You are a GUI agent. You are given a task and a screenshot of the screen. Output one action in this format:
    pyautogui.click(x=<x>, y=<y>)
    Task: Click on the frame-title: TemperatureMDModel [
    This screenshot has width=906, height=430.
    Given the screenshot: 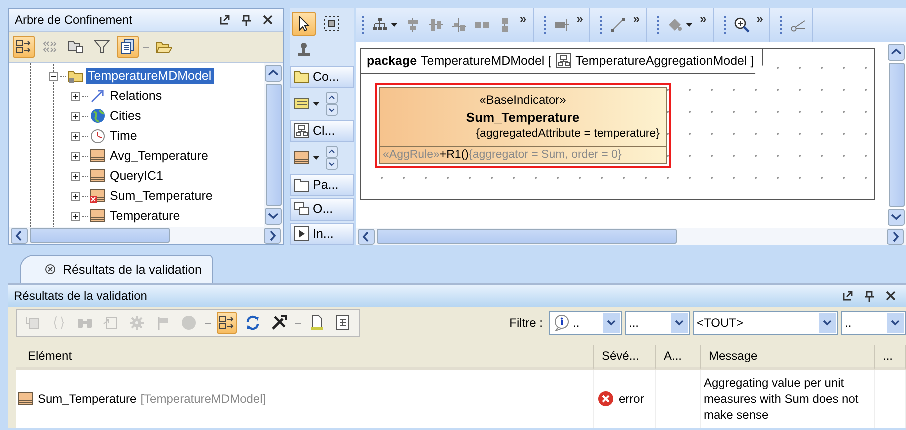 What is the action you would take?
    pyautogui.click(x=486, y=61)
    